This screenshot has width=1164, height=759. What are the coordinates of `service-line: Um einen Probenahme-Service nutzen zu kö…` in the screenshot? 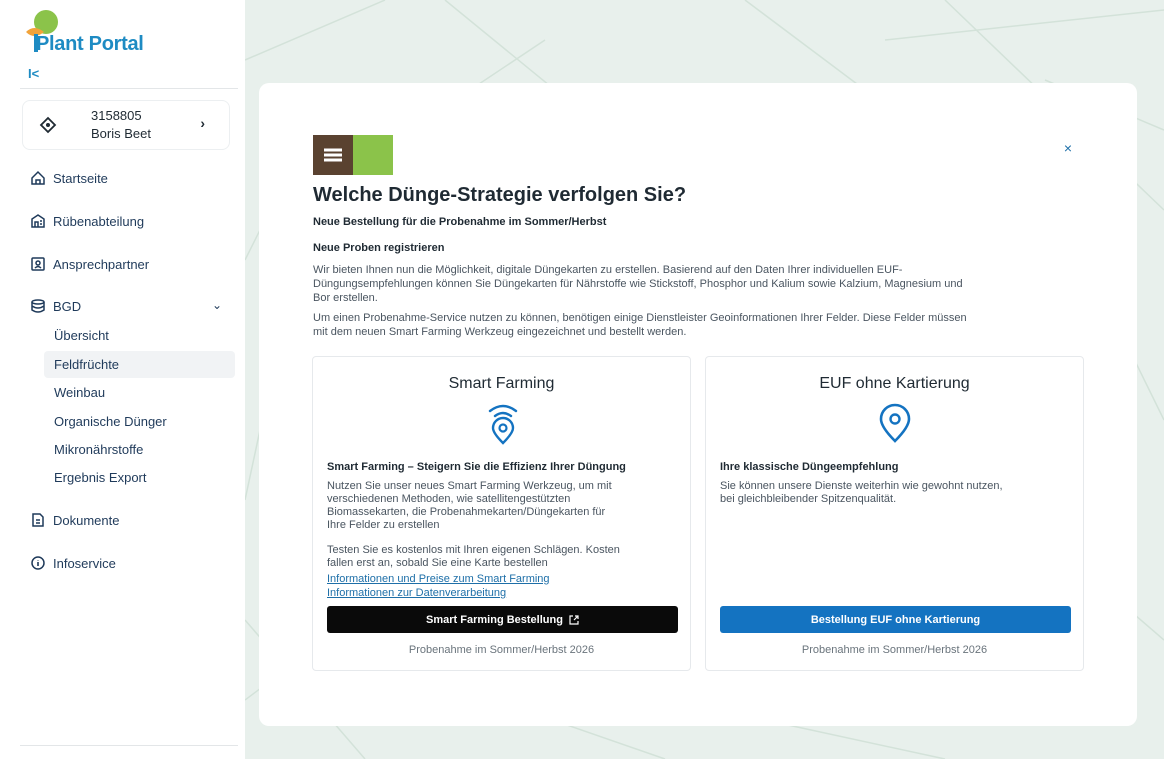 It's located at (640, 318).